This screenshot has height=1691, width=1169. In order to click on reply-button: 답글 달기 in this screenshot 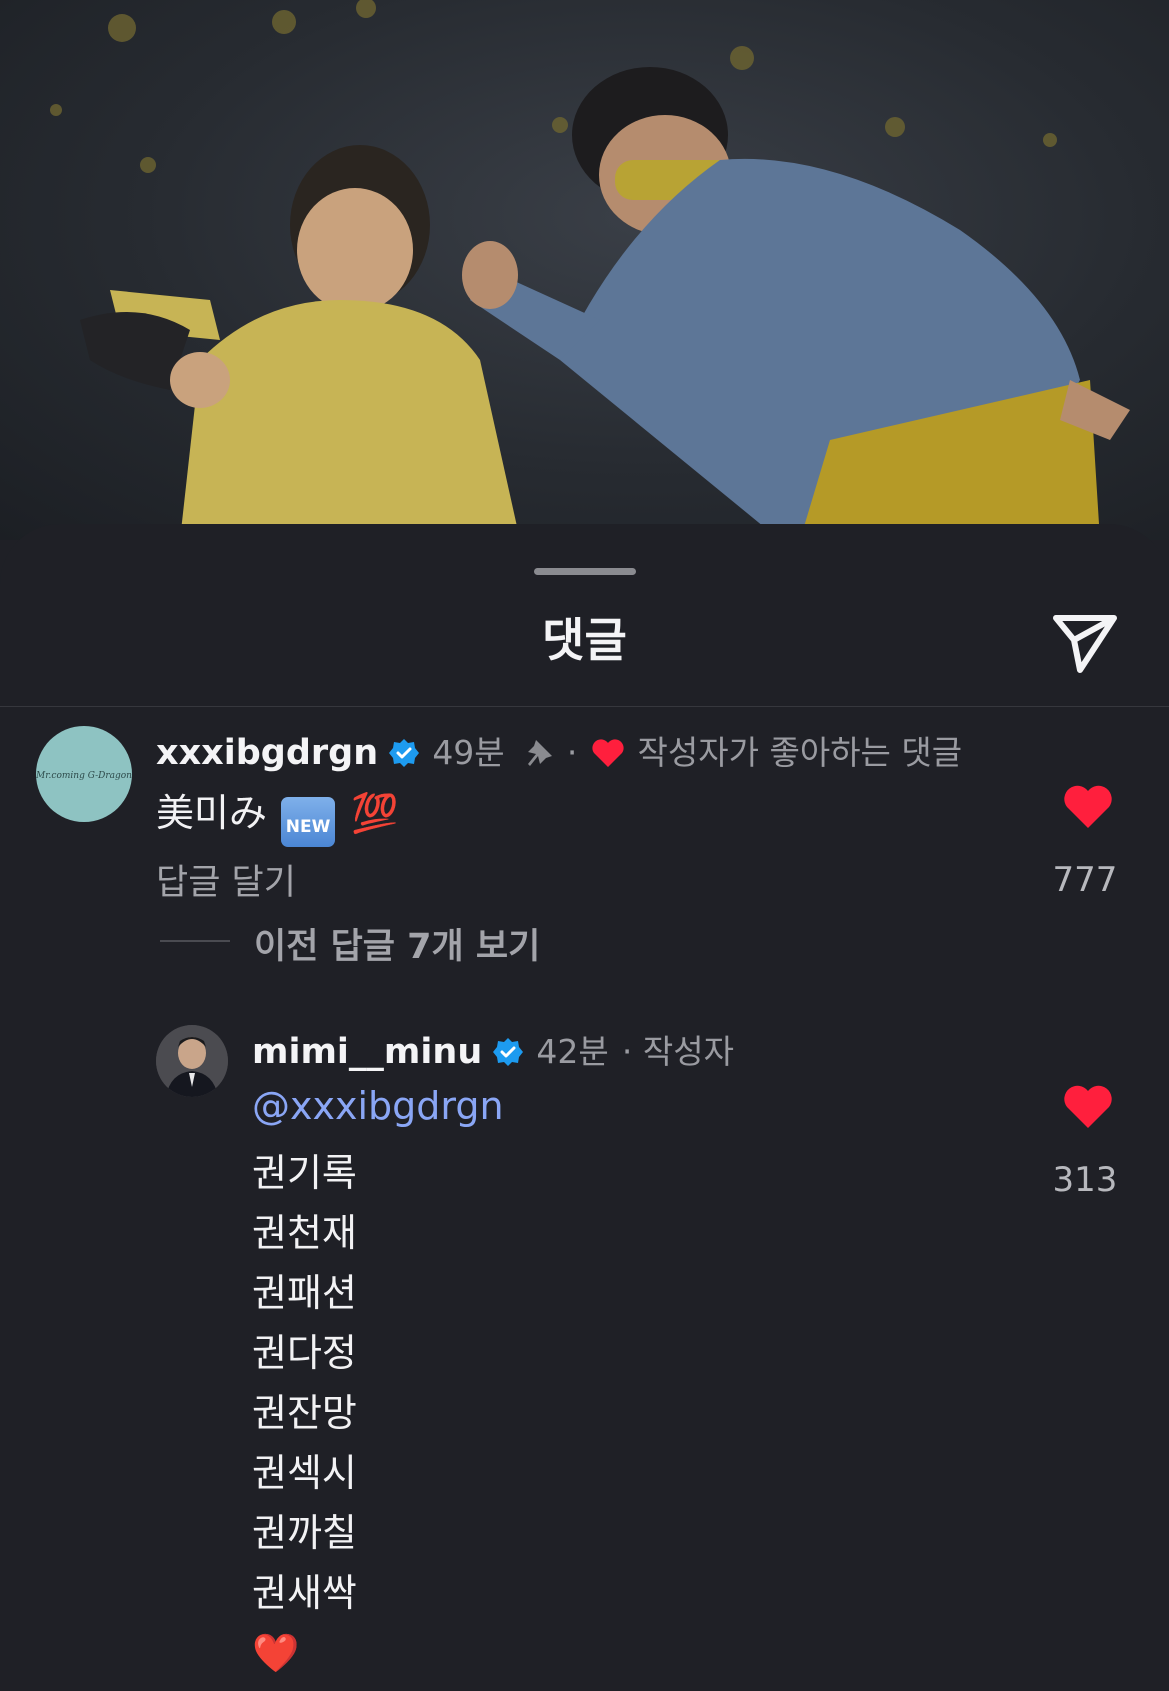, I will do `click(226, 879)`.